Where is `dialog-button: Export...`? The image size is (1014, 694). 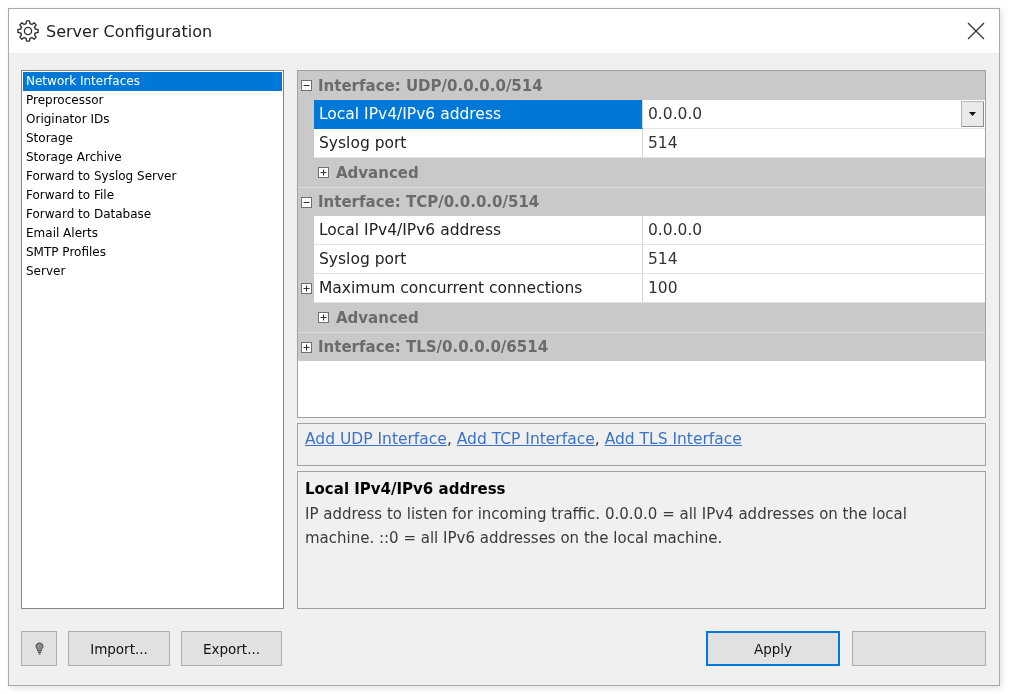 dialog-button: Export... is located at coordinates (231, 648).